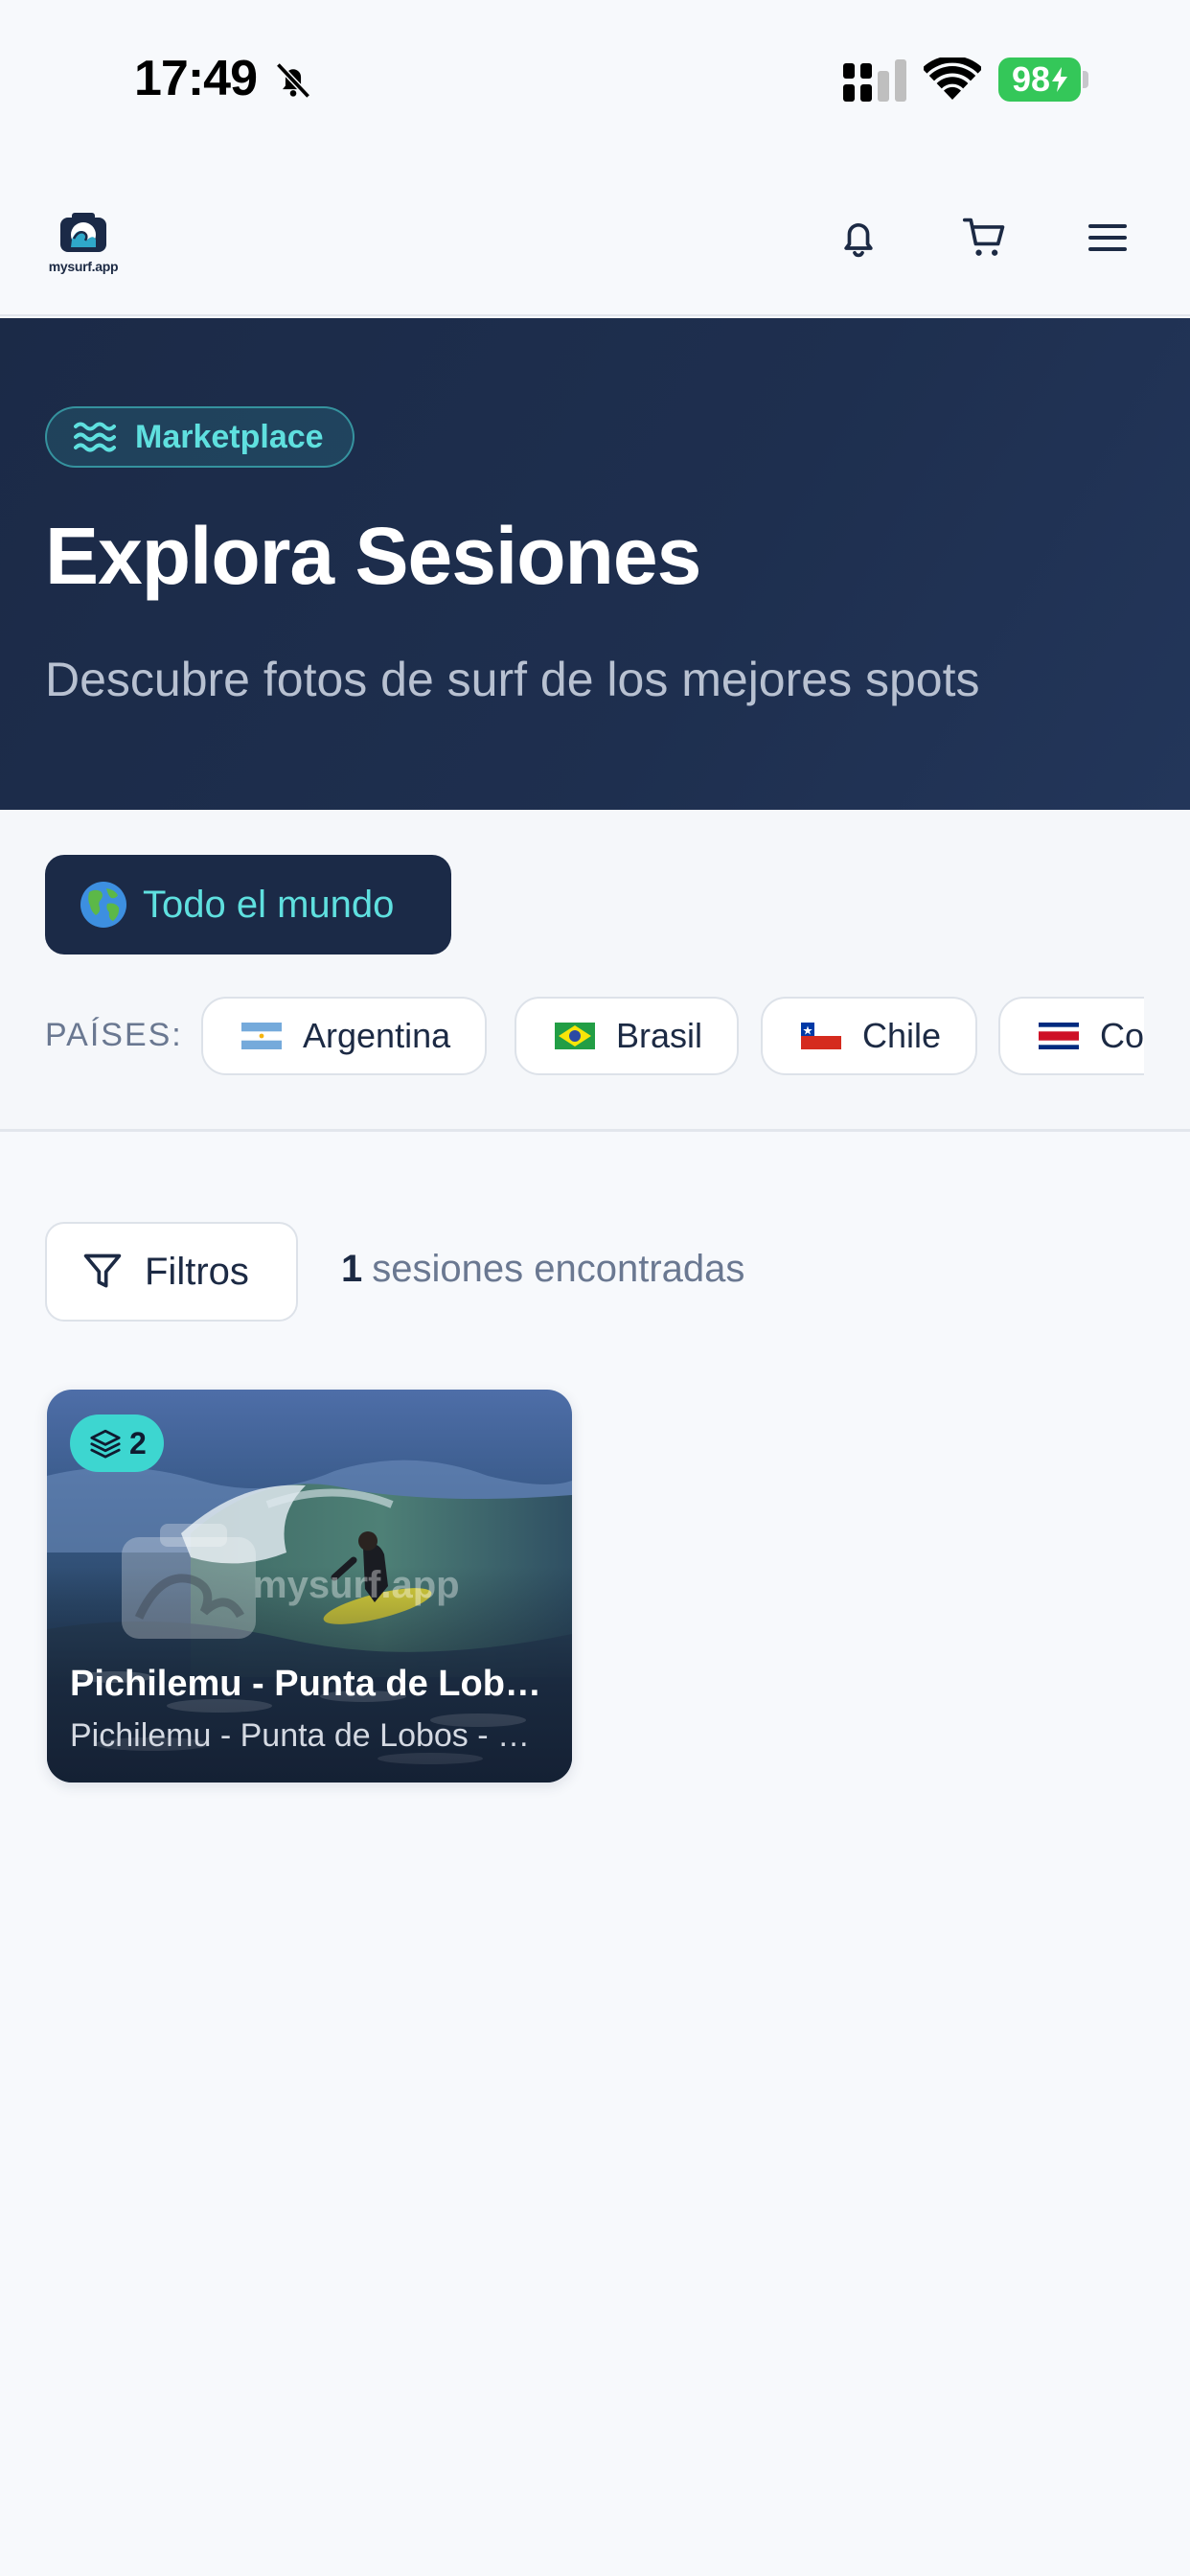  Describe the element at coordinates (595, 81) in the screenshot. I see `status-bar: 17:49 98` at that location.